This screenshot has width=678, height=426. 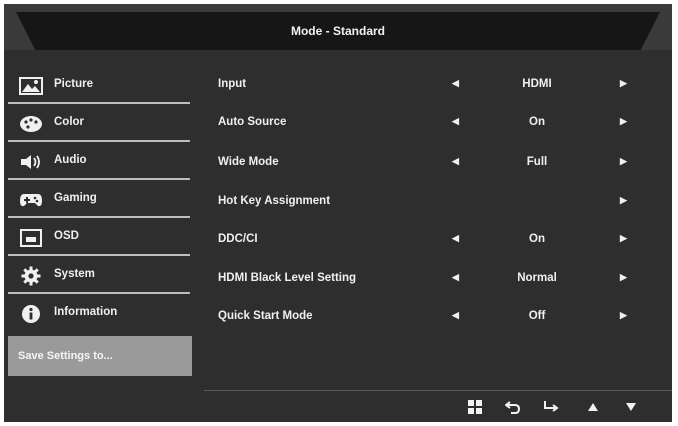 I want to click on palette-icon, so click(x=31, y=124).